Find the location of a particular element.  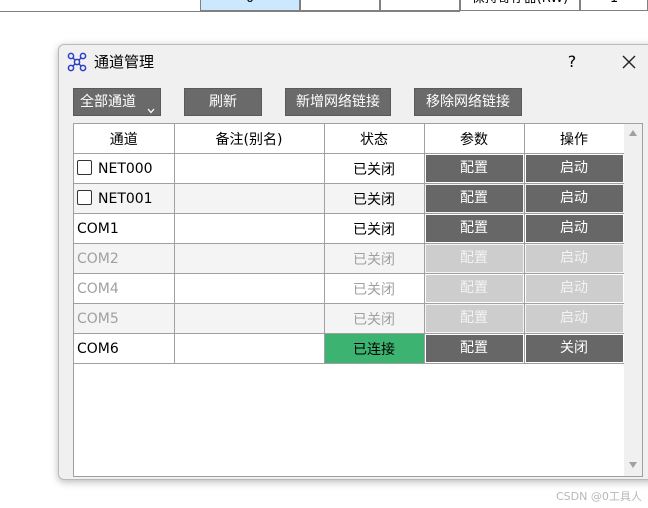

channel-name: NET000 is located at coordinates (125, 169).